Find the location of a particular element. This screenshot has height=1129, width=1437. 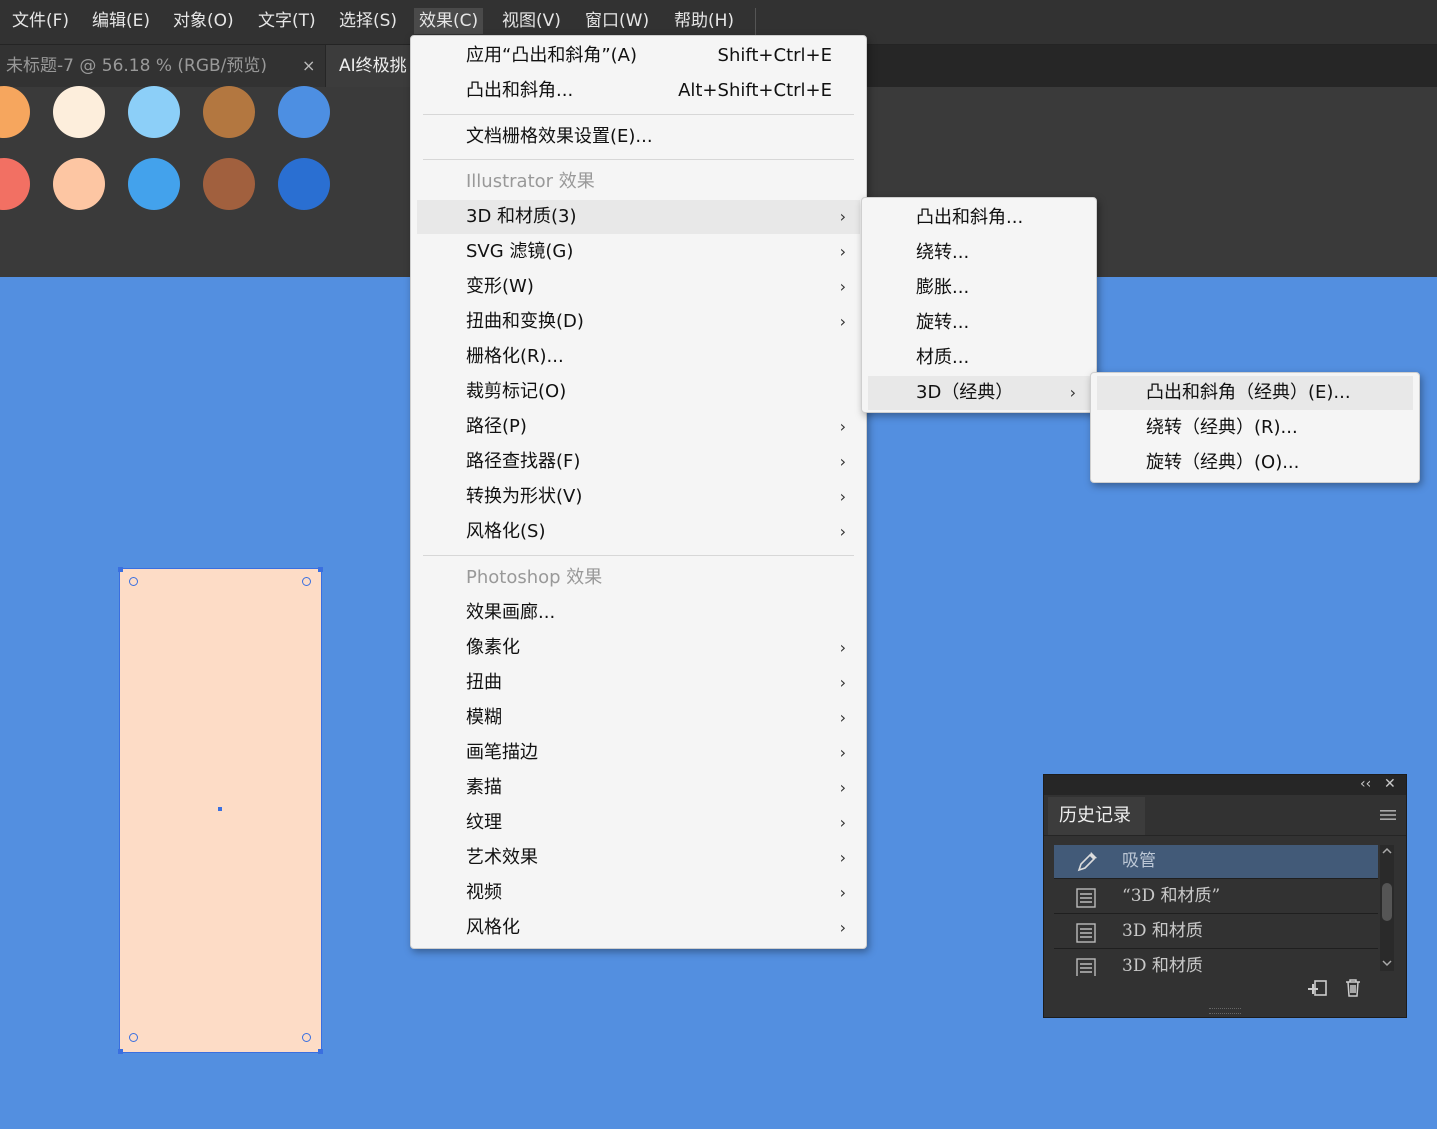

scroll-thumb is located at coordinates (1387, 902).